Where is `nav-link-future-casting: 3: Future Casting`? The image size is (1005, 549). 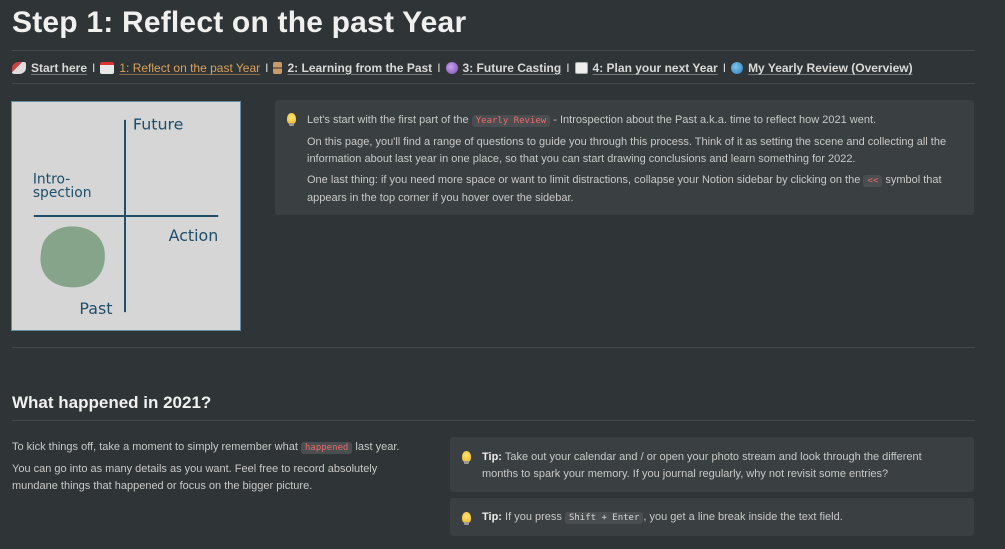
nav-link-future-casting: 3: Future Casting is located at coordinates (512, 68).